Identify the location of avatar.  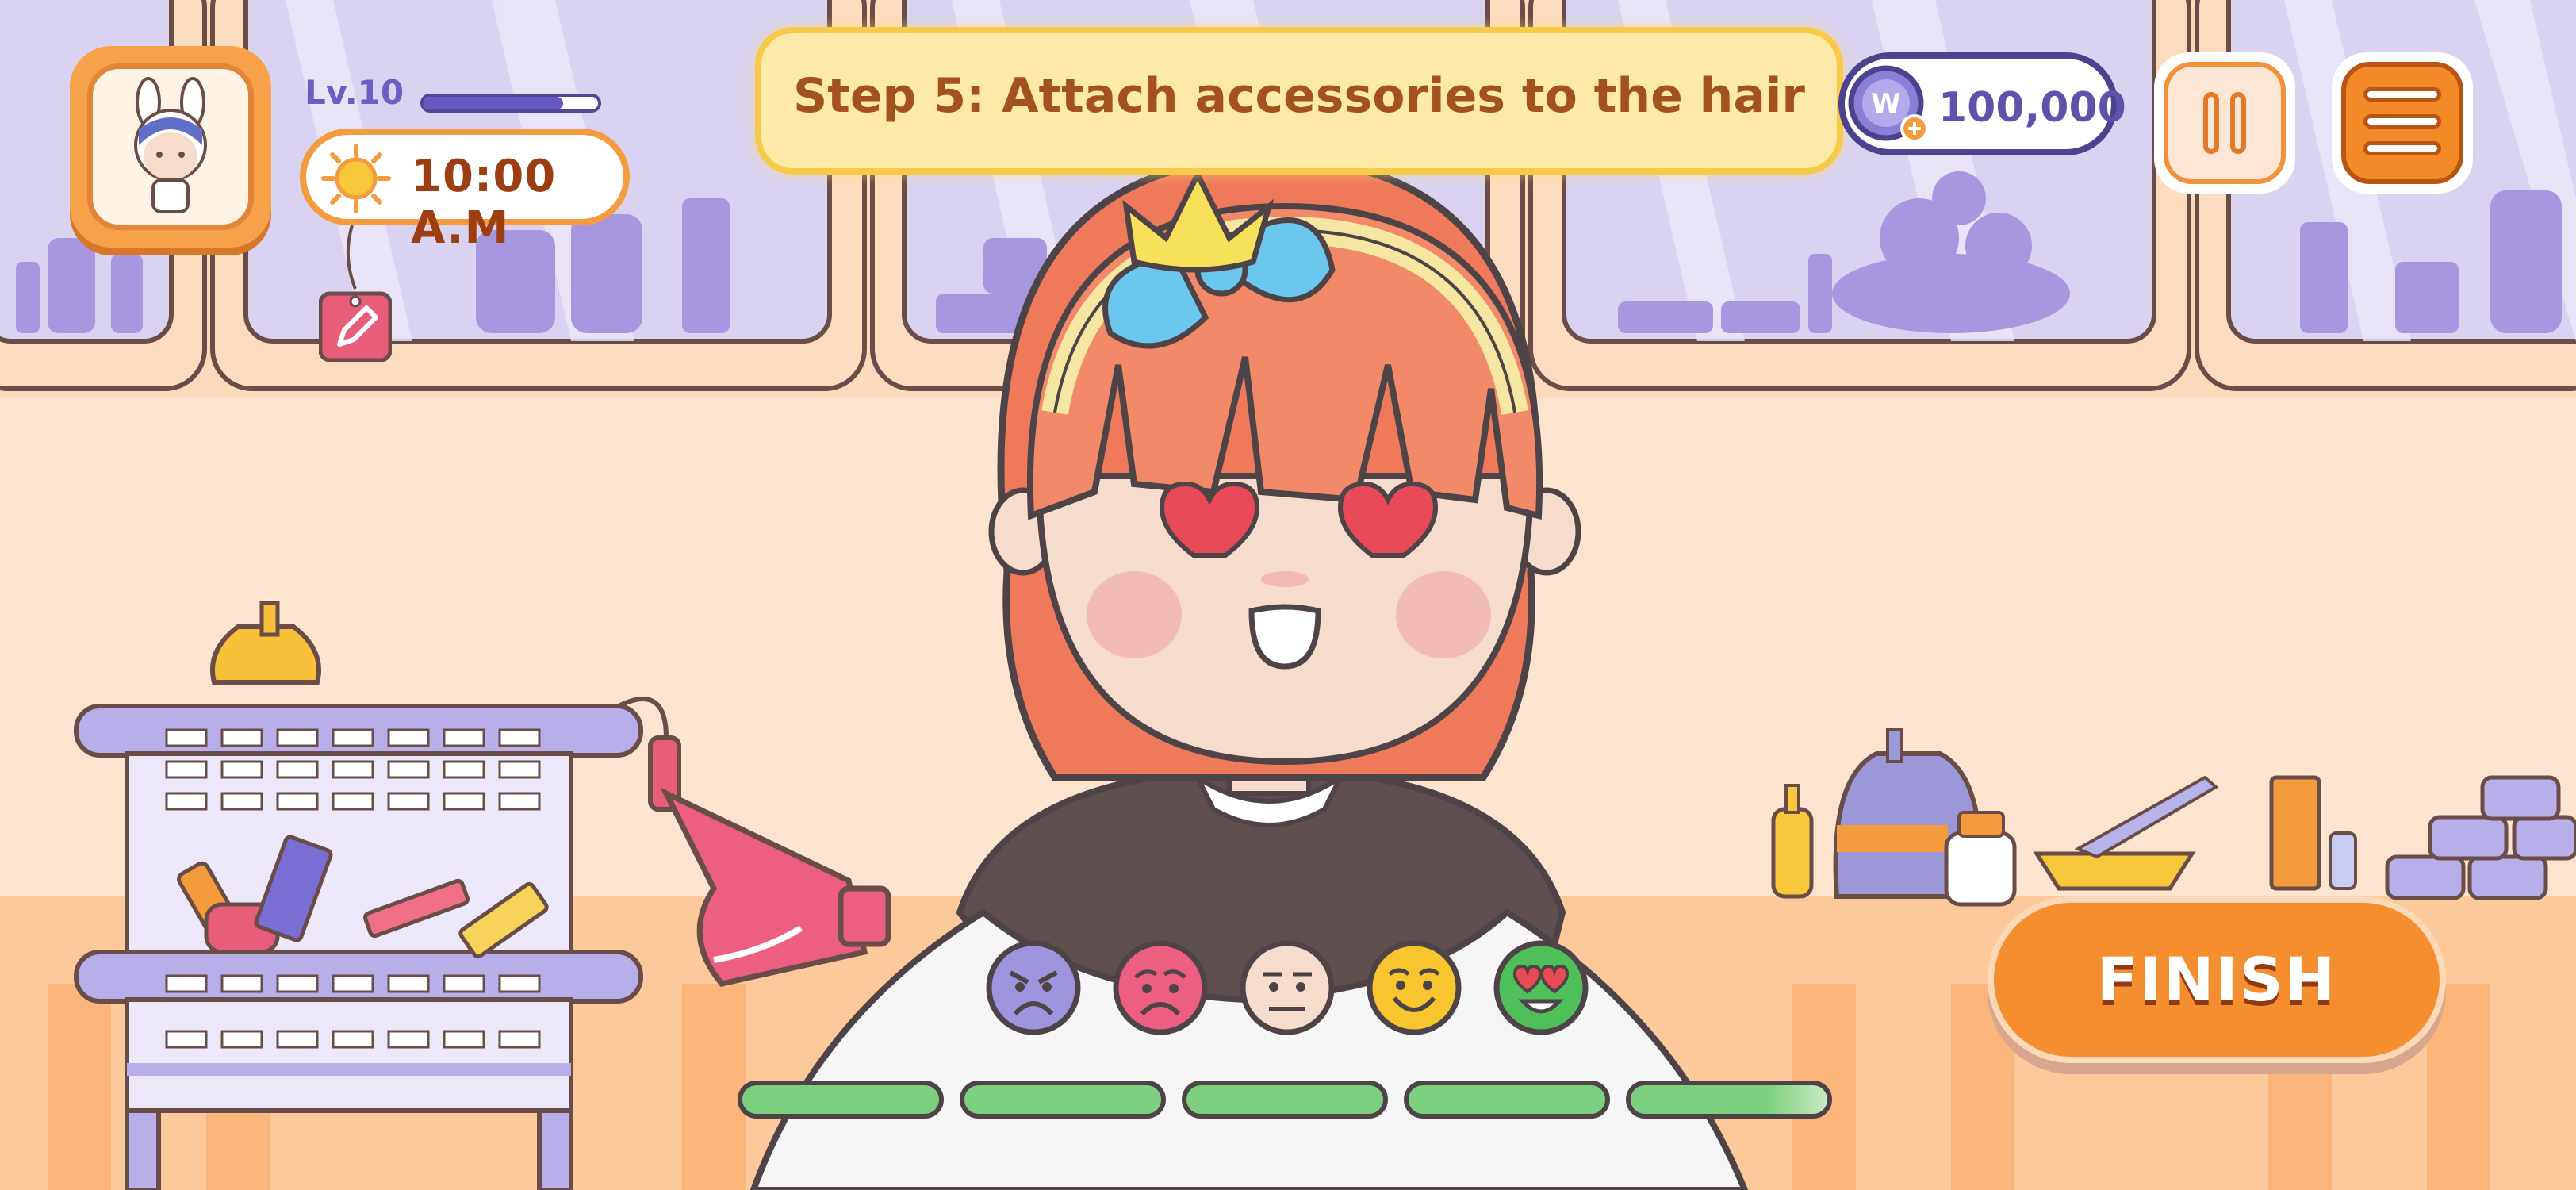
(170, 146).